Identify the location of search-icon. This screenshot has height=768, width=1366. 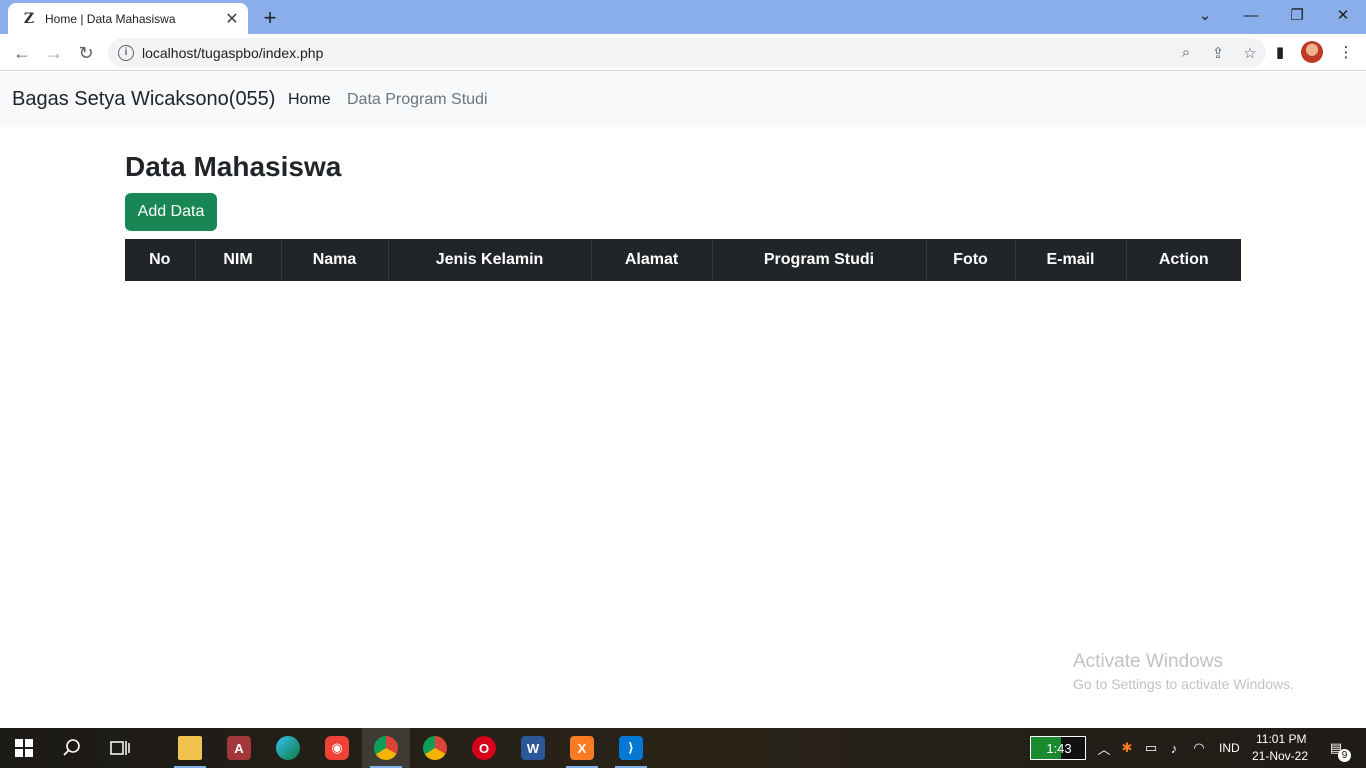
(72, 748).